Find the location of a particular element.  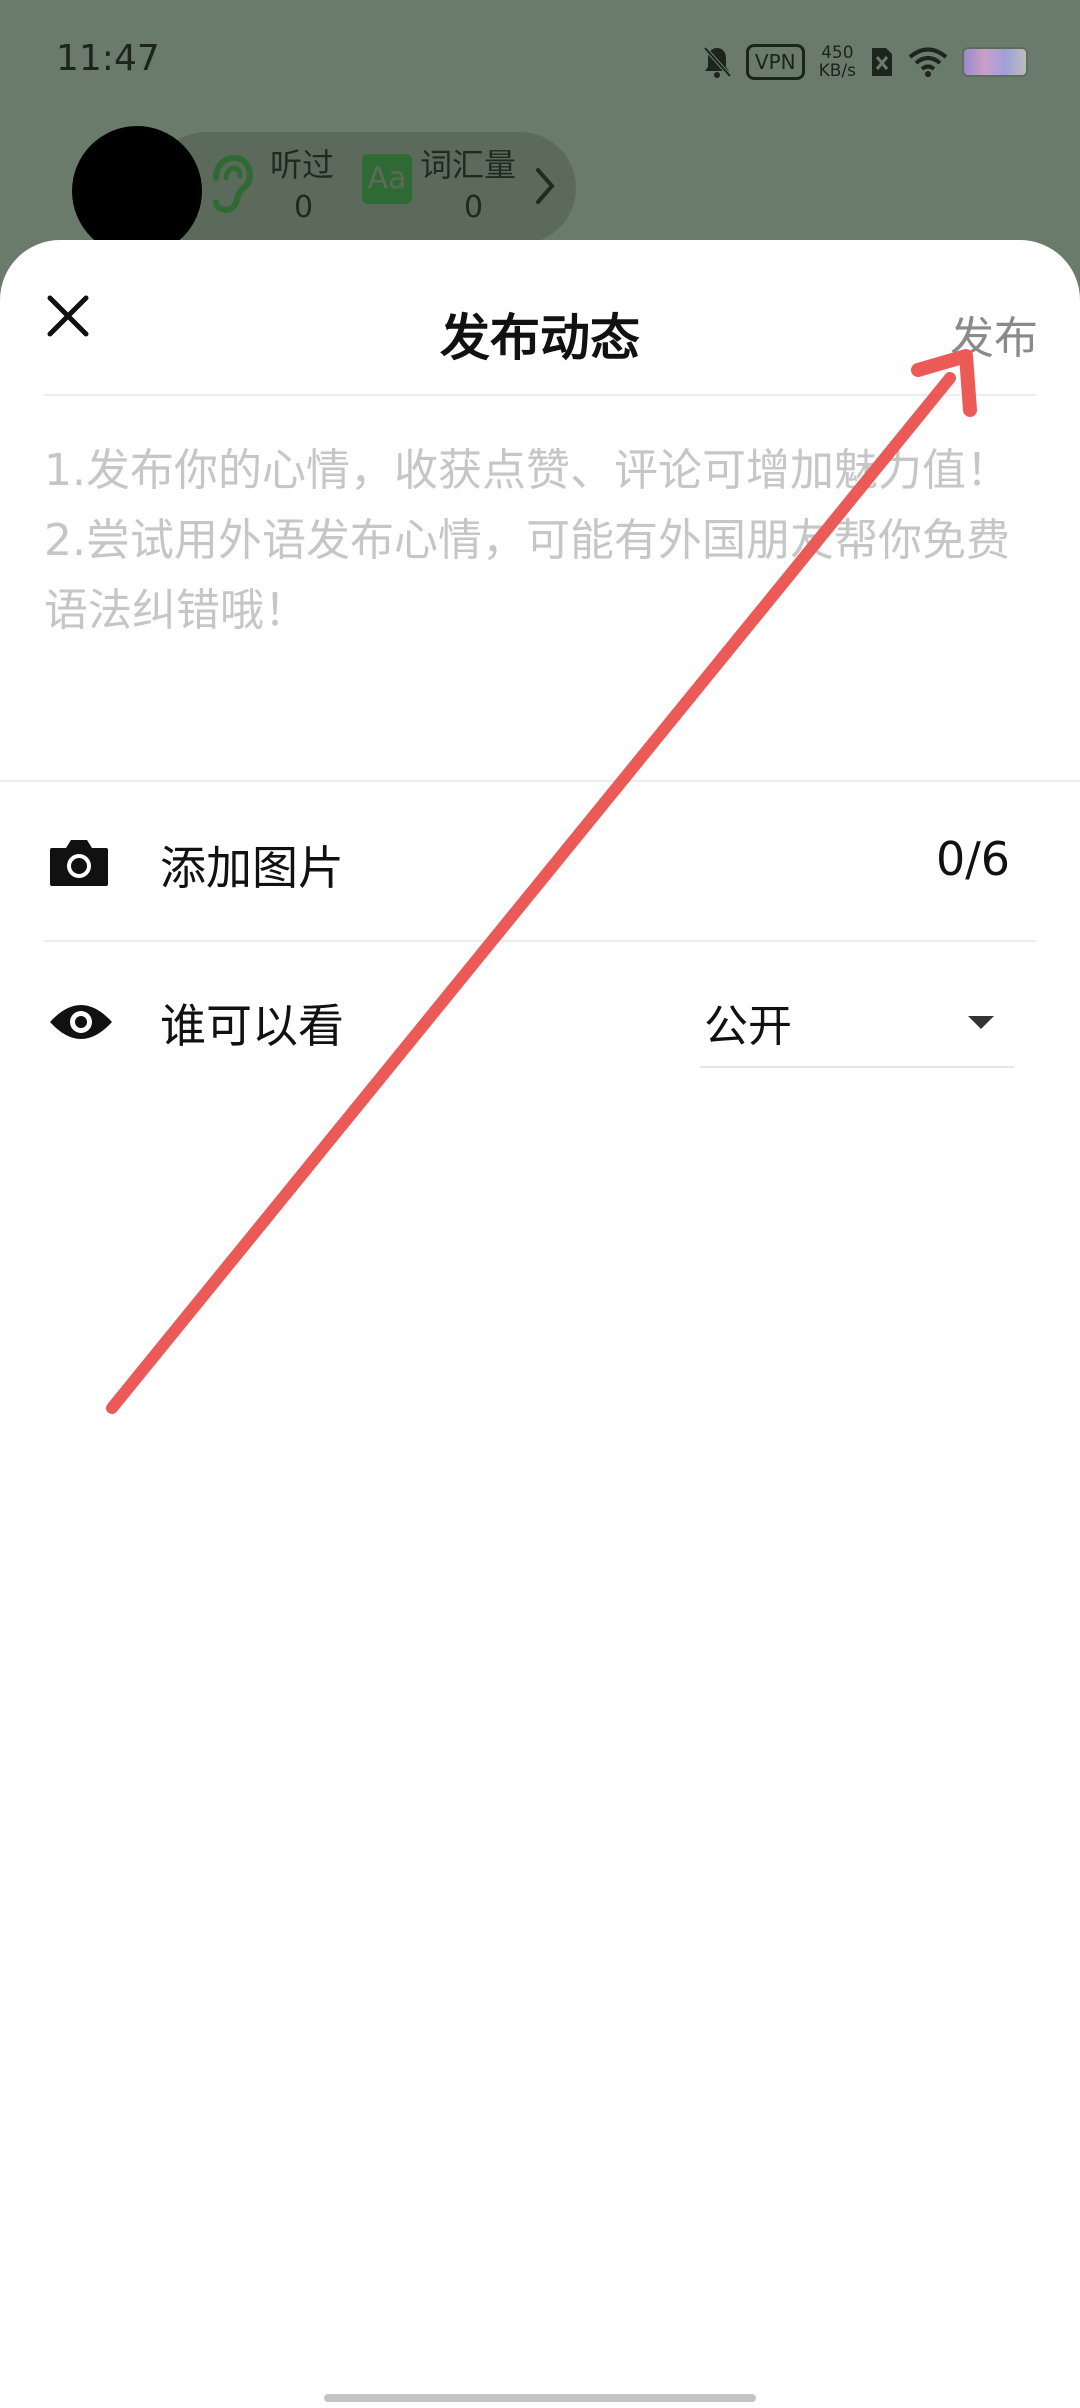

chevron-right-icon is located at coordinates (545, 186).